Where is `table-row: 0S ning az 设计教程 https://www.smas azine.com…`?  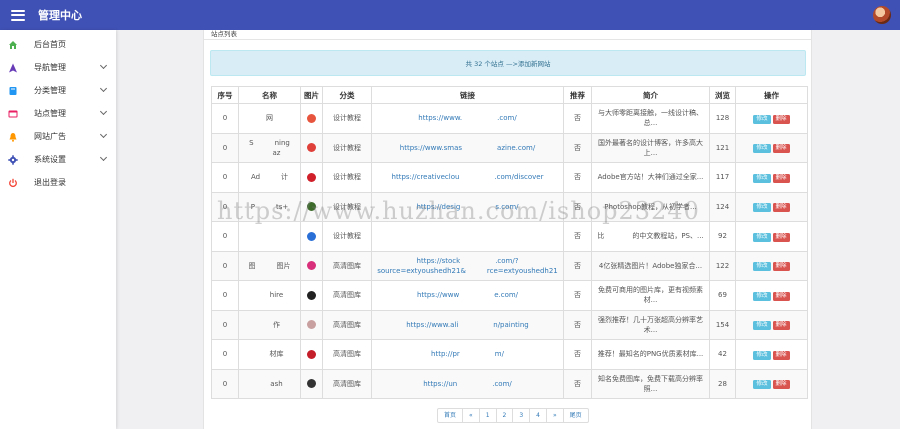 table-row: 0S ning az 设计教程 https://www.smas azine.com… is located at coordinates (509, 147).